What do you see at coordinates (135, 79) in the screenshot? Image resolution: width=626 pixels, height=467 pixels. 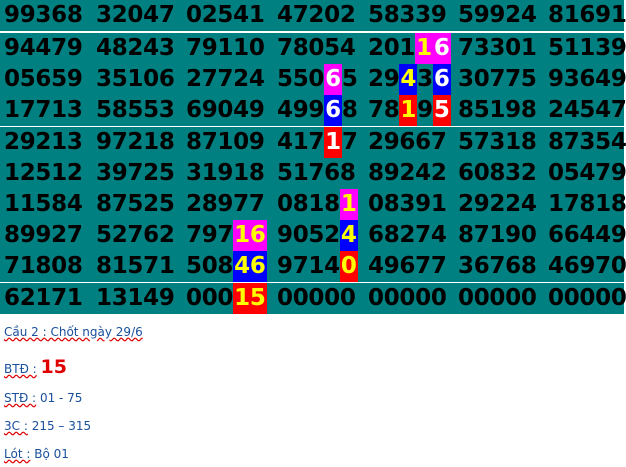 I see `grid-number: 35106` at bounding box center [135, 79].